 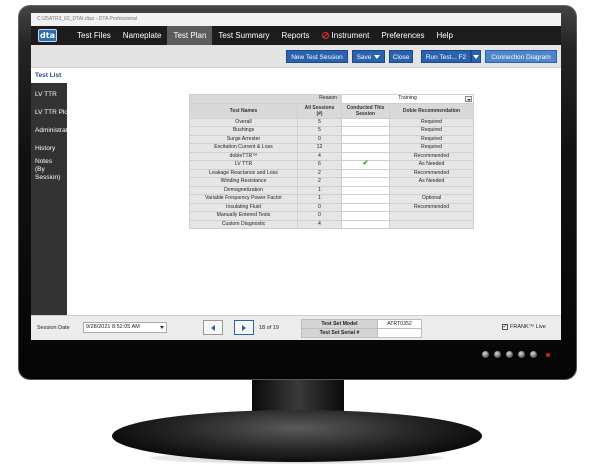 I want to click on test-name-cell: LV TTR, so click(x=243, y=165).